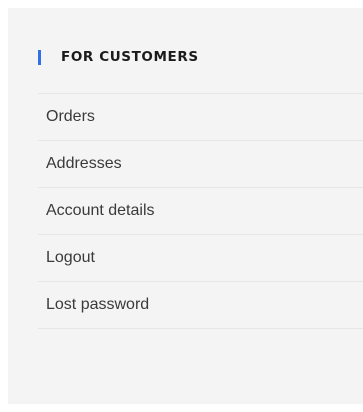  I want to click on logout-link: Logout, so click(66, 258).